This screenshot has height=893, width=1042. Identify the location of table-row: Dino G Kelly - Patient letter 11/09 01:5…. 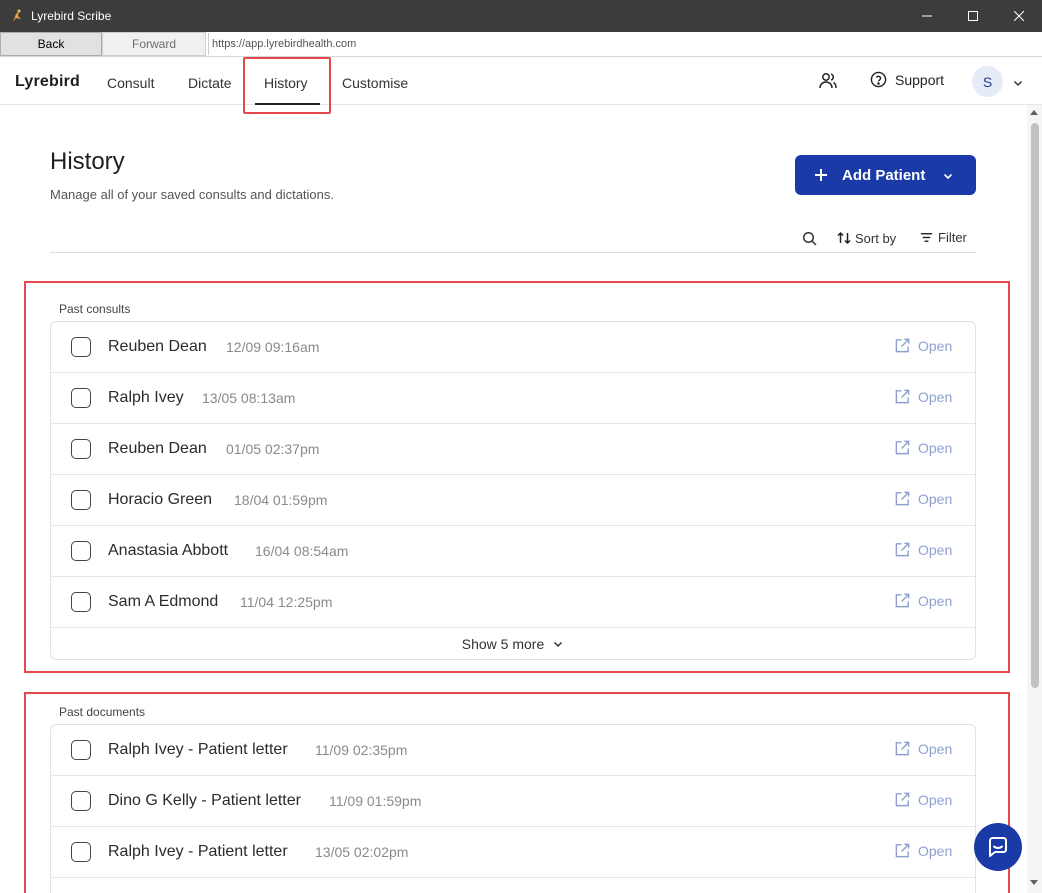
(513, 801).